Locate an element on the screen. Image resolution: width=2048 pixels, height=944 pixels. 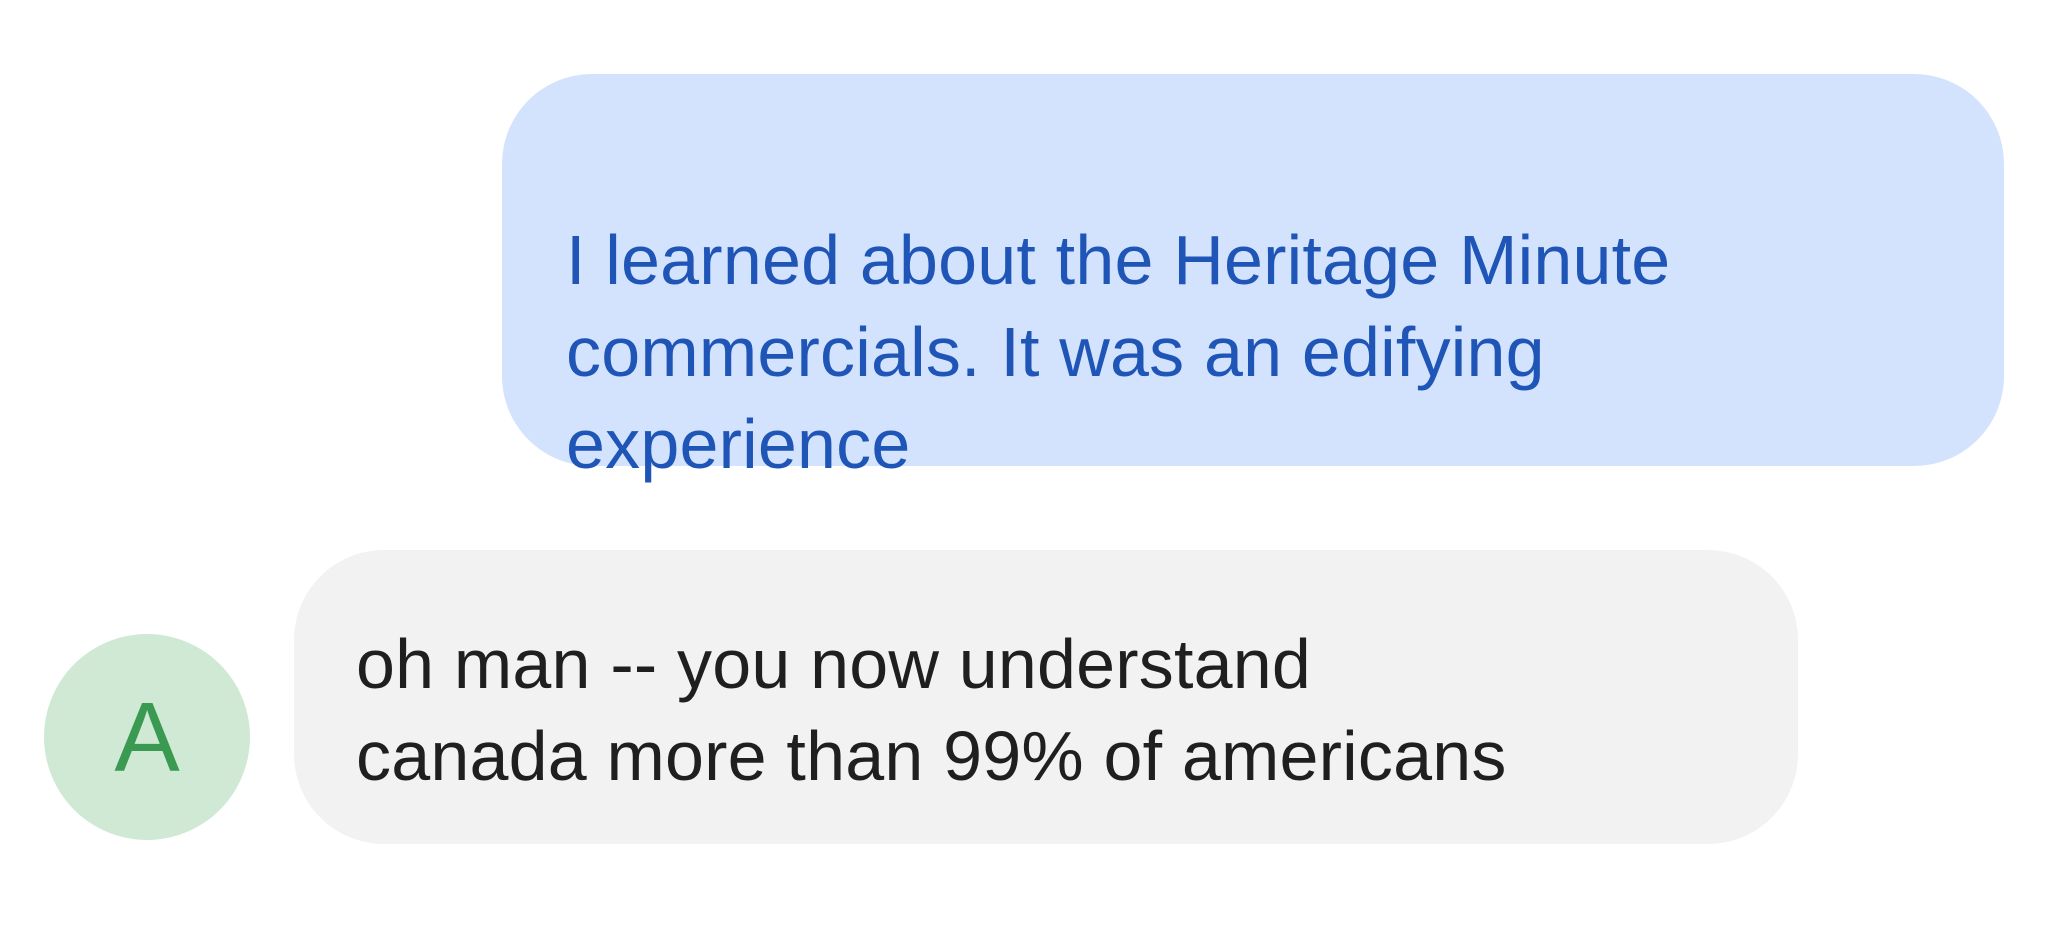
avatar-initial: A is located at coordinates (147, 736).